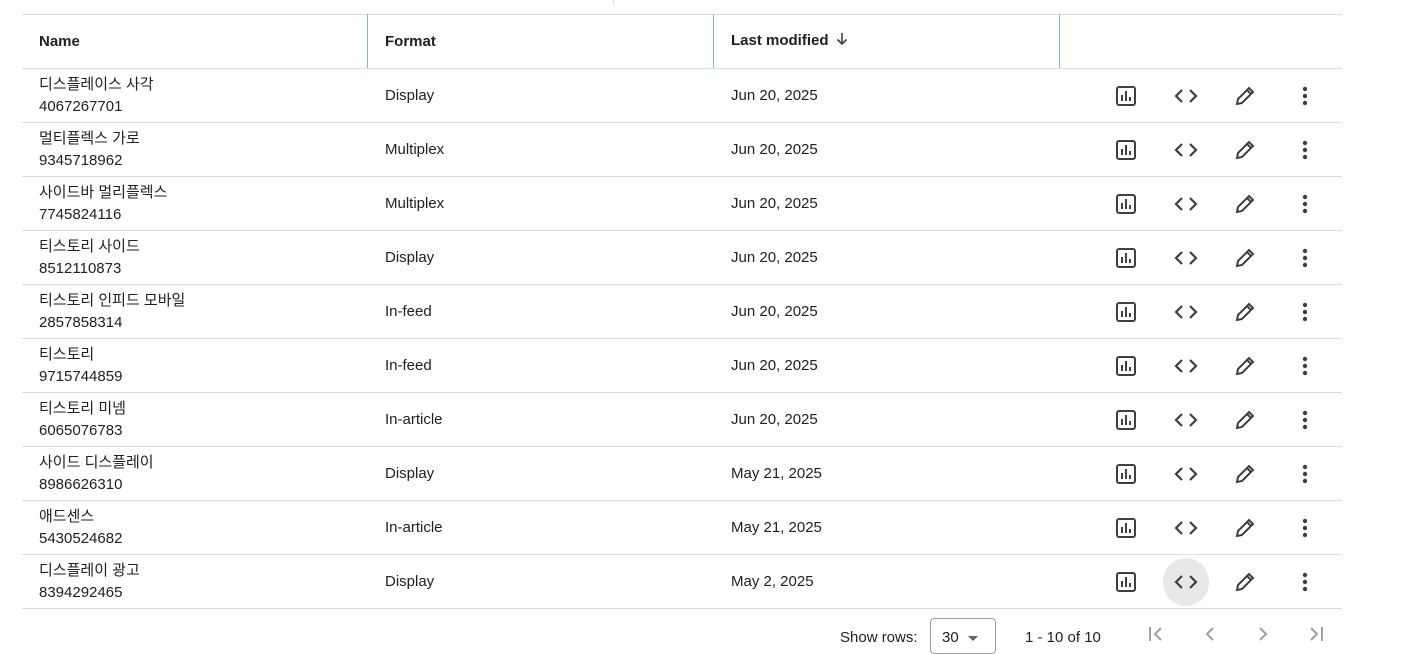  Describe the element at coordinates (682, 257) in the screenshot. I see `table-row: 티스토리 사이드 8512110873 Display Jun 20, 2025` at that location.